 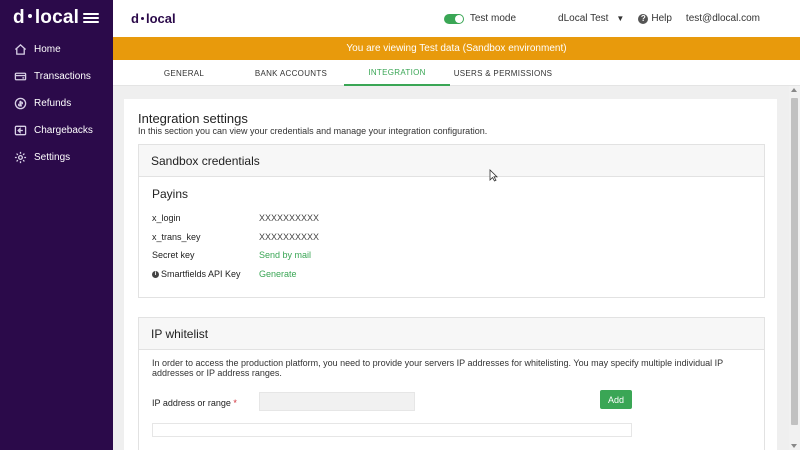 I want to click on help-icon: ?, so click(x=643, y=18).